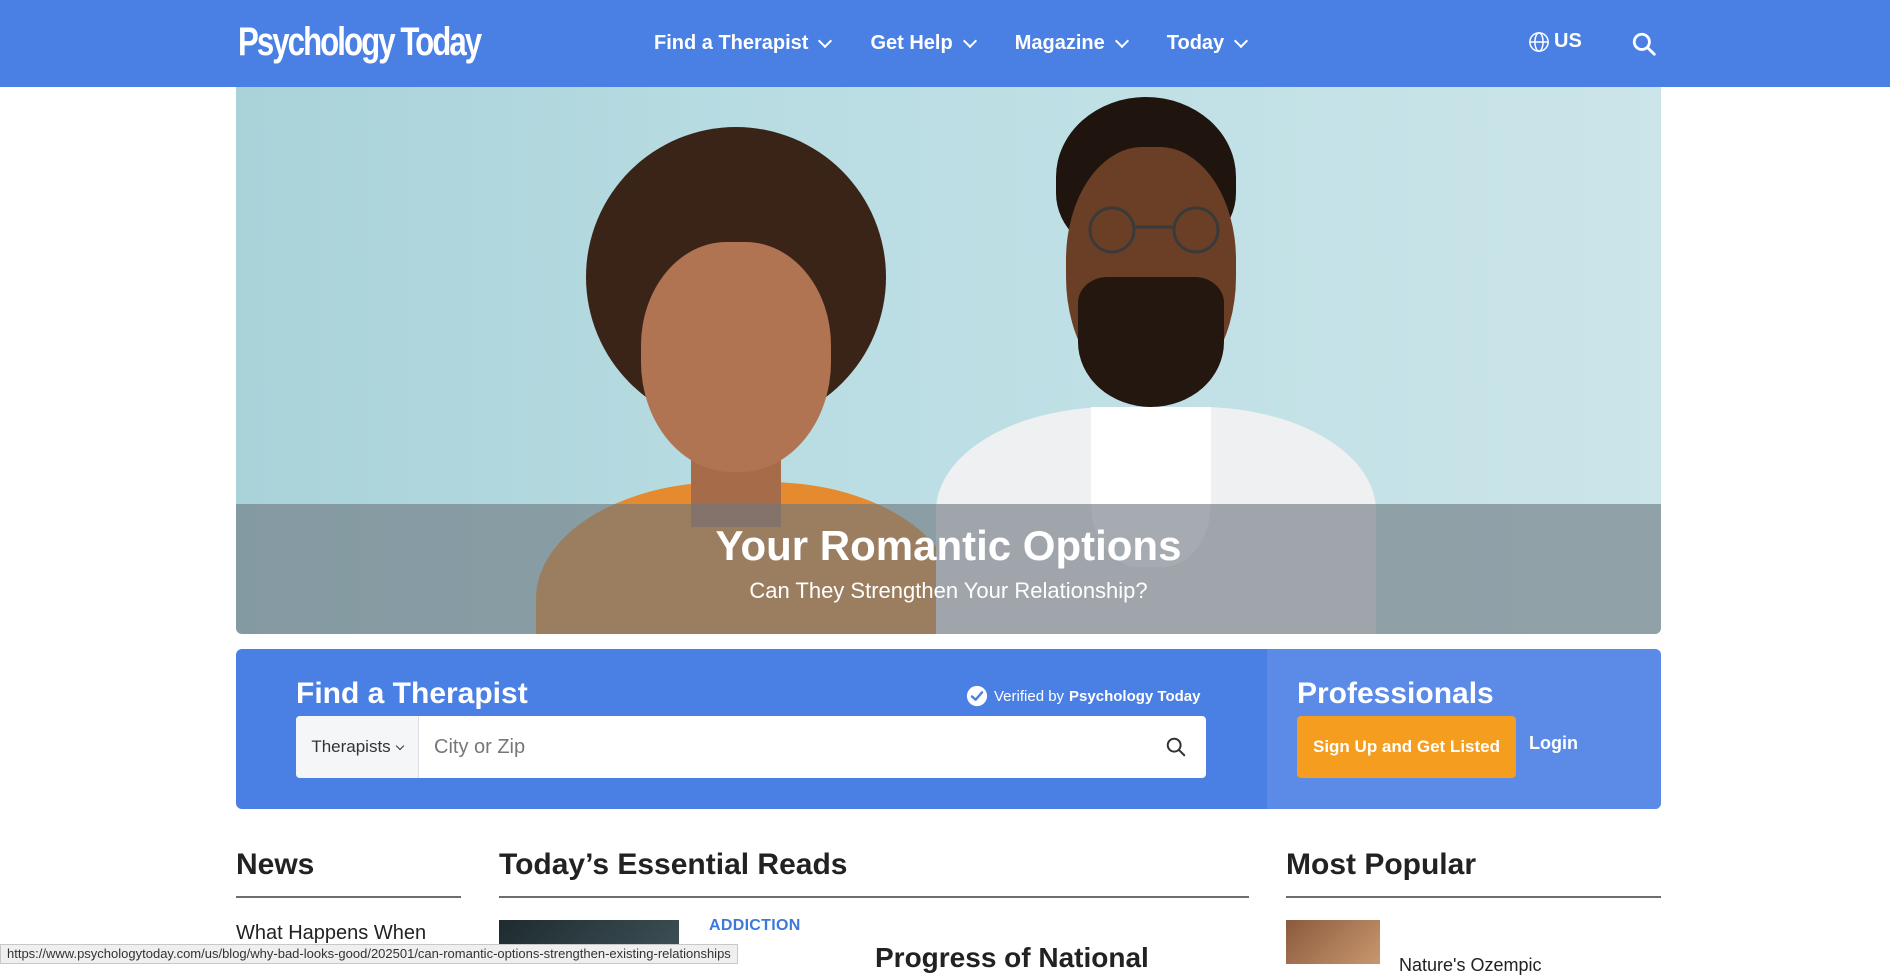 The image size is (1890, 976). I want to click on find-therapist-title: Find a Therapist, so click(412, 693).